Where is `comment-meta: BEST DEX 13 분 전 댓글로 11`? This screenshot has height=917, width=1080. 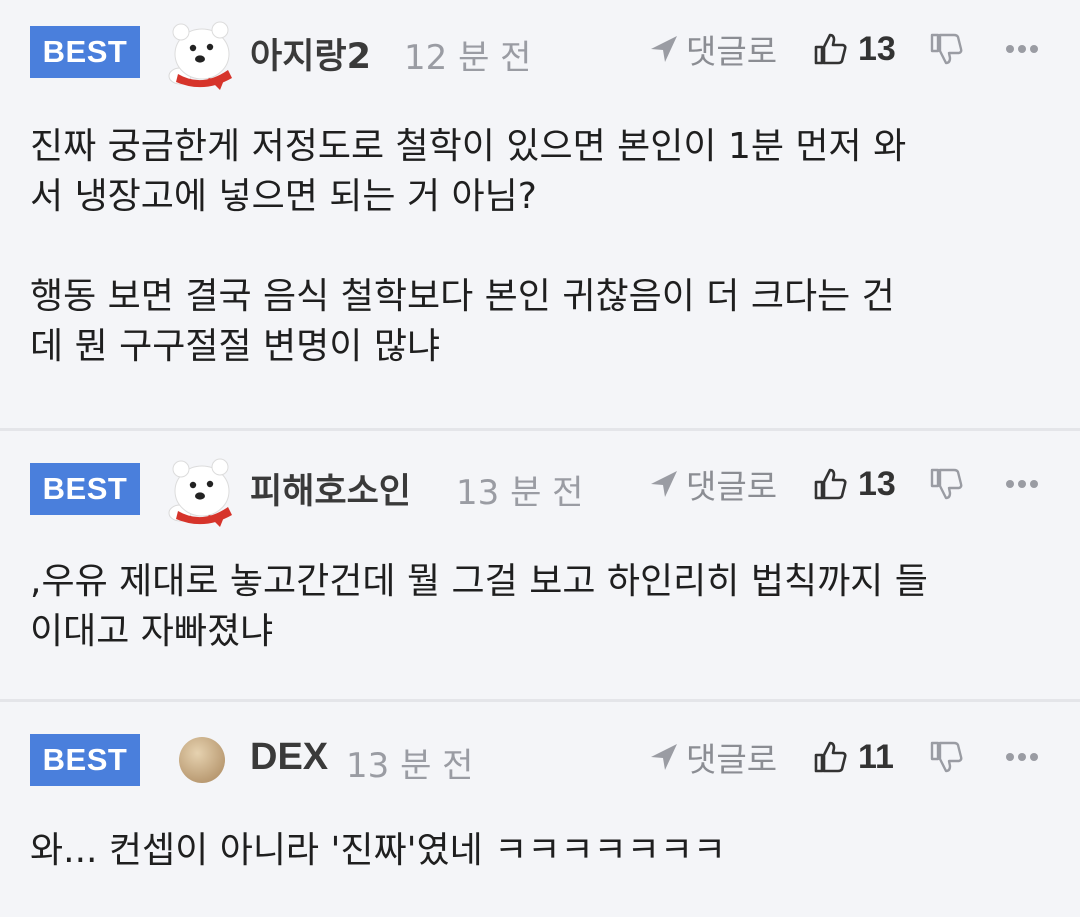
comment-meta: BEST DEX 13 분 전 댓글로 11 is located at coordinates (540, 752).